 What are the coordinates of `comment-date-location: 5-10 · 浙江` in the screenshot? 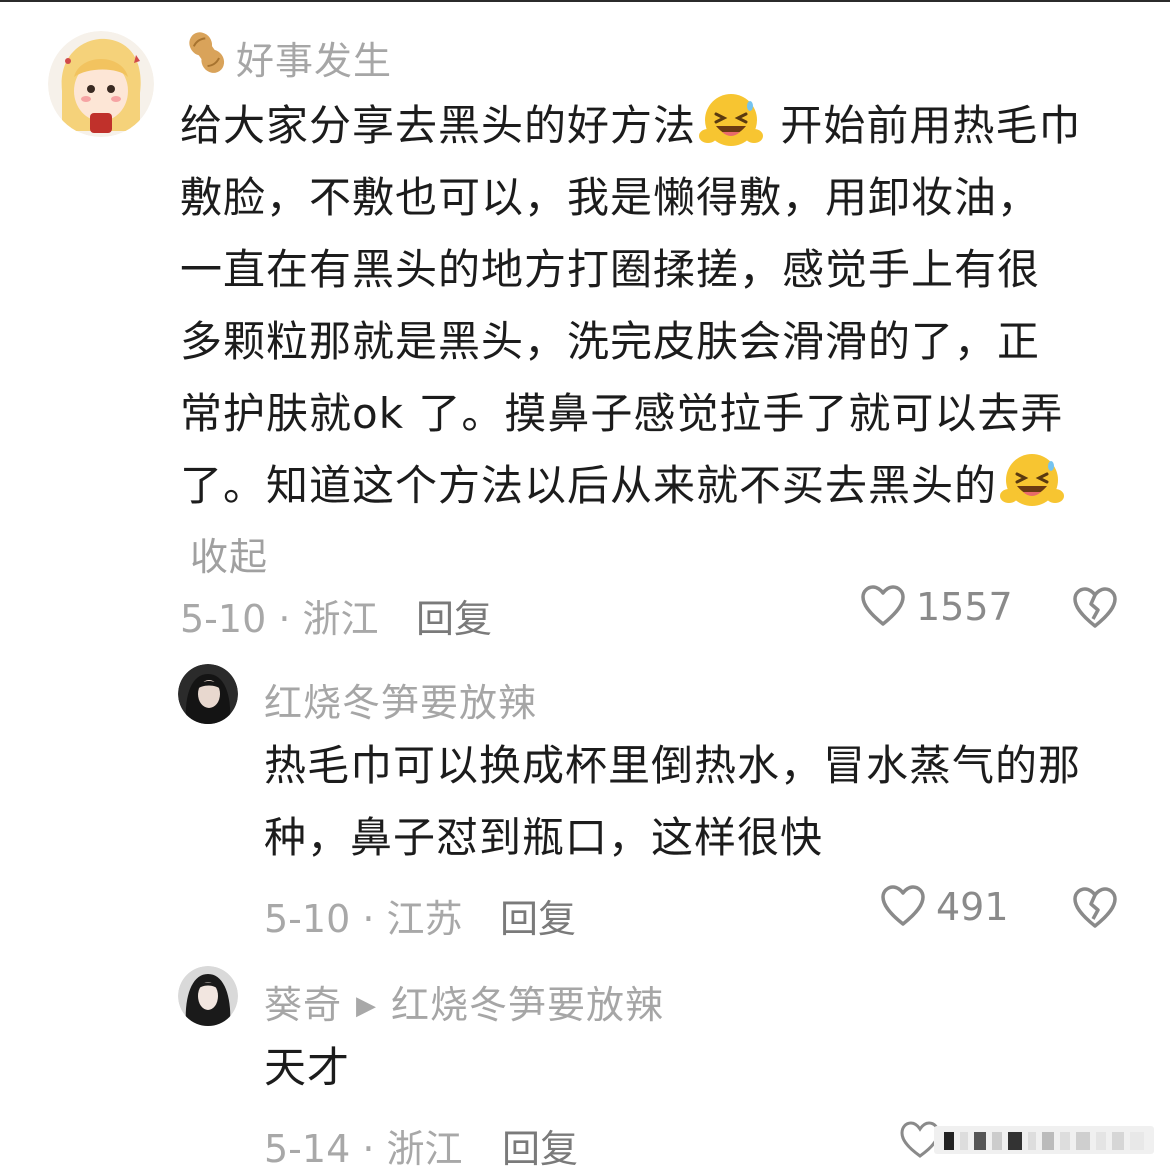 It's located at (279, 619).